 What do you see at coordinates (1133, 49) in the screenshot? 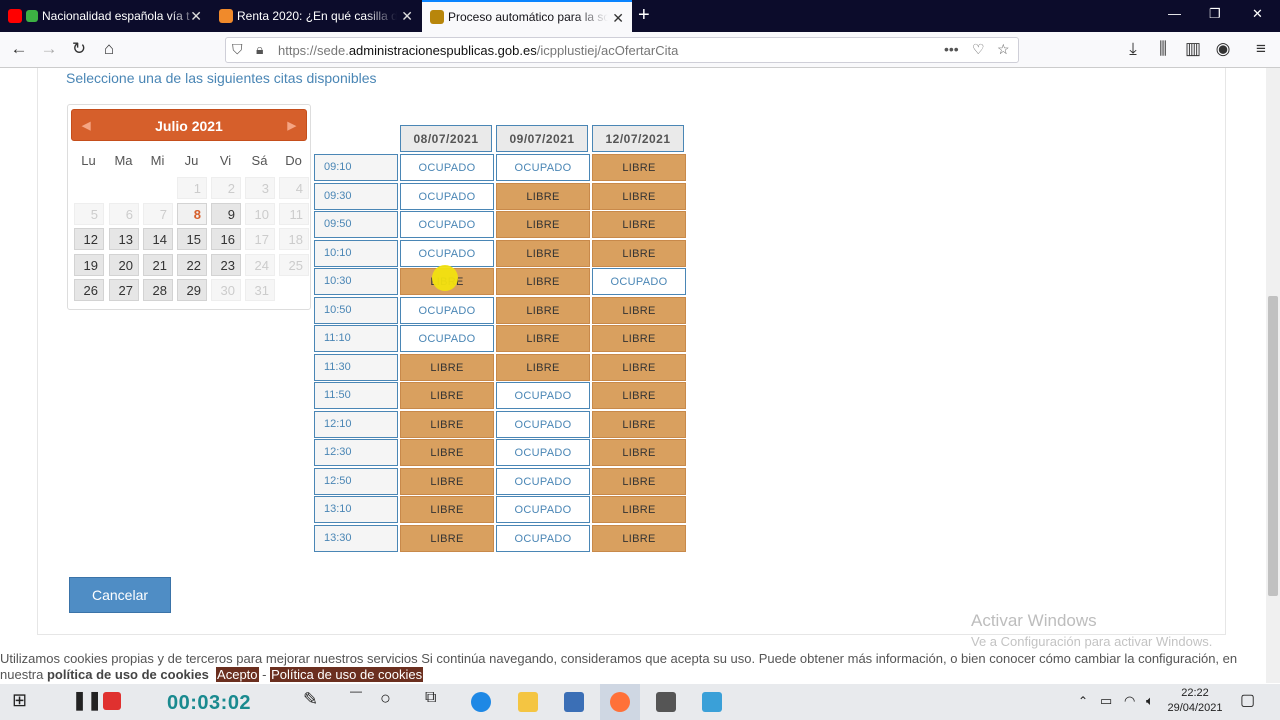
I see `downloads-icon: ⤓` at bounding box center [1133, 49].